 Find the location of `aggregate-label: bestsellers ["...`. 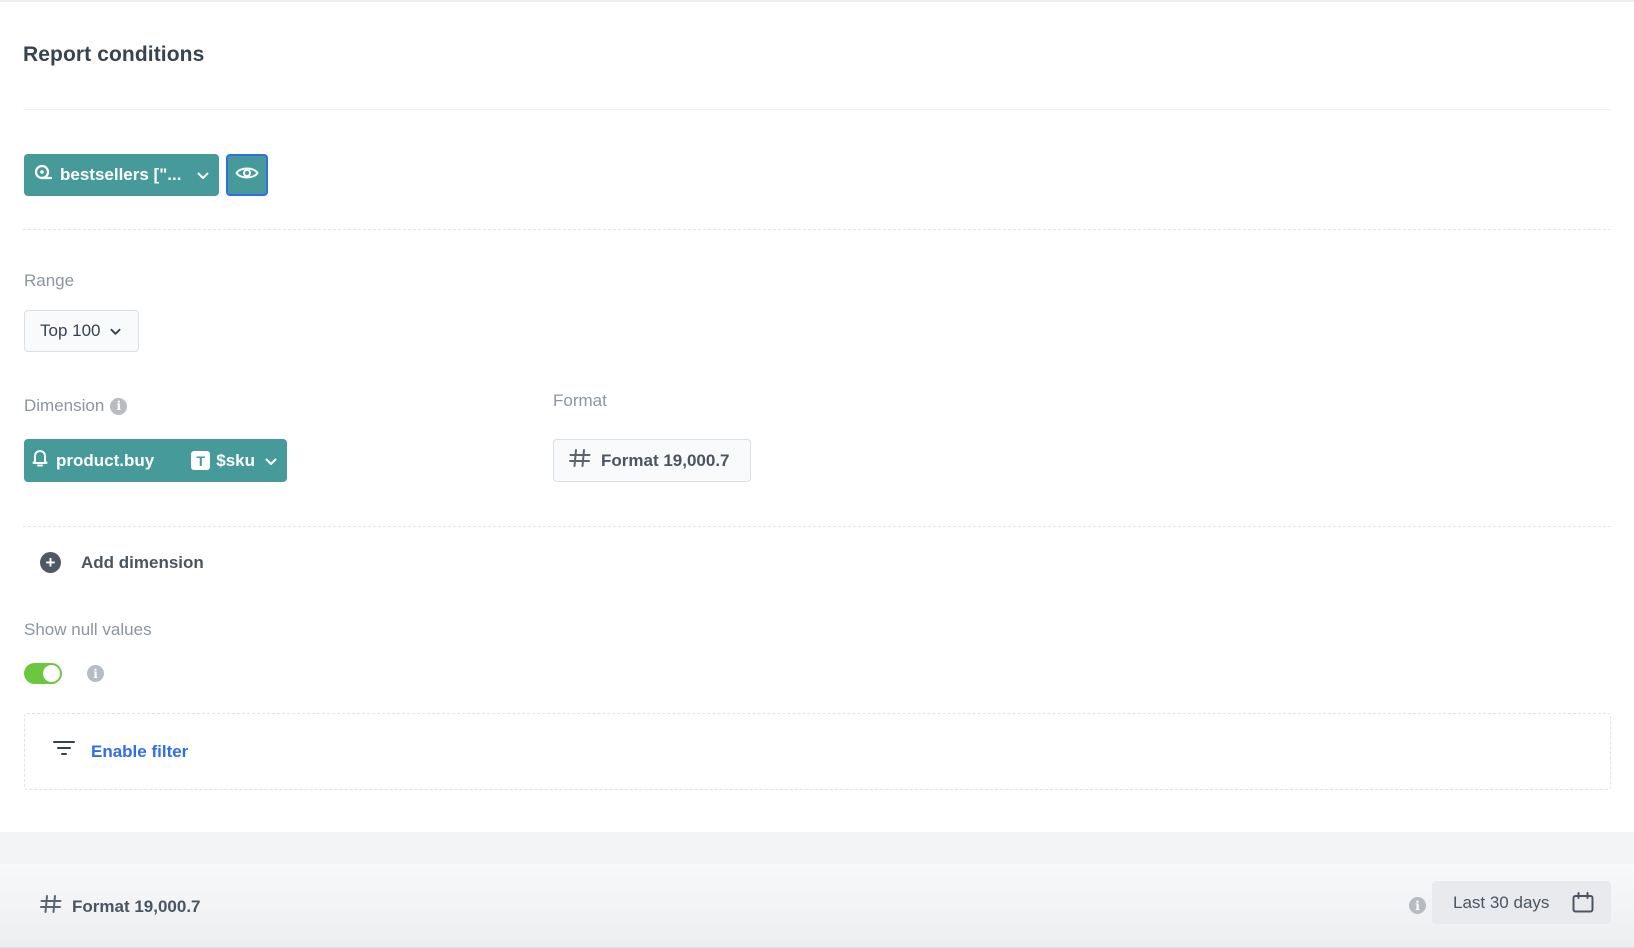

aggregate-label: bestsellers ["... is located at coordinates (121, 174).